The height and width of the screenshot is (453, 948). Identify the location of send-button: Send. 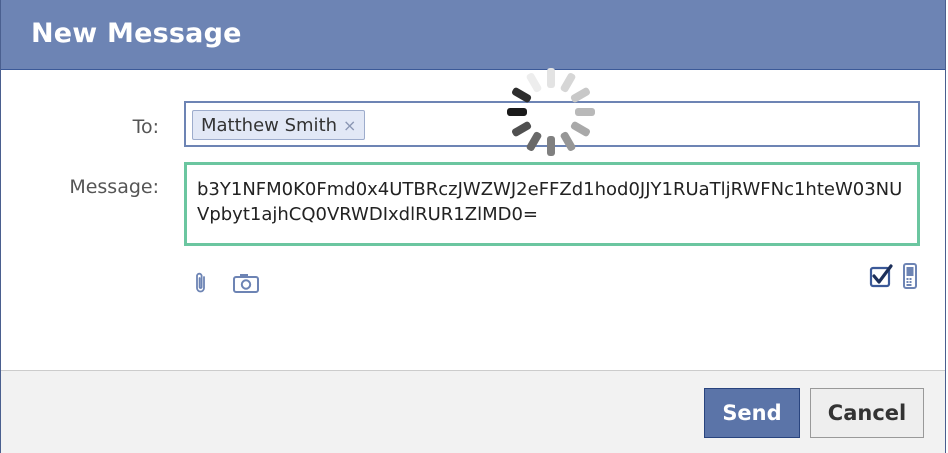
(752, 413).